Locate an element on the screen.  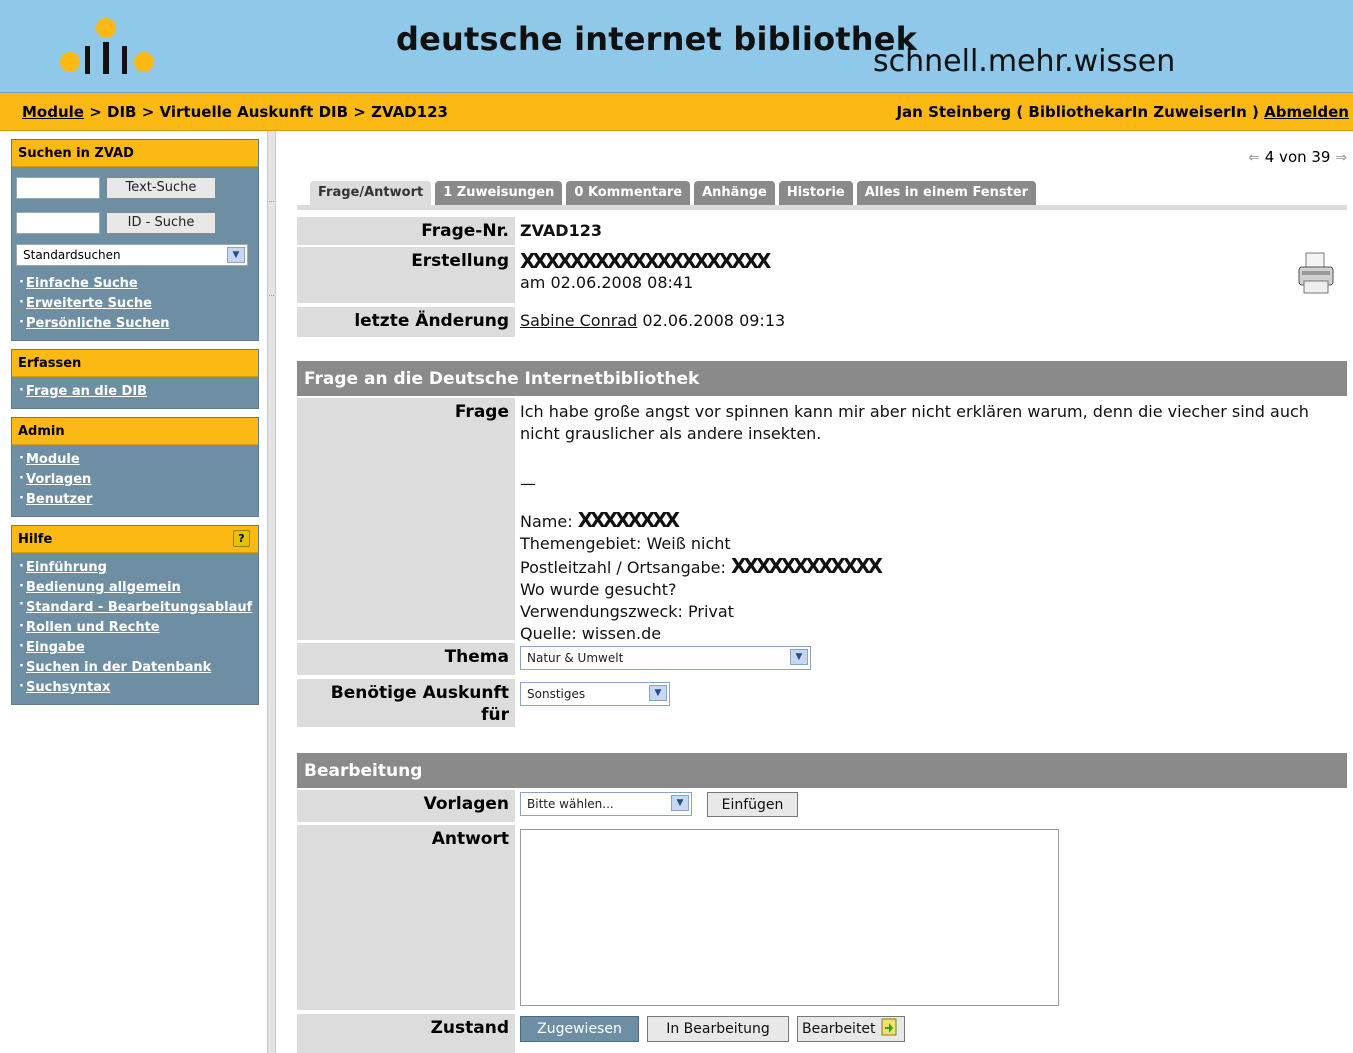
created-date: am 02.06.2008 08:41 is located at coordinates (607, 282).